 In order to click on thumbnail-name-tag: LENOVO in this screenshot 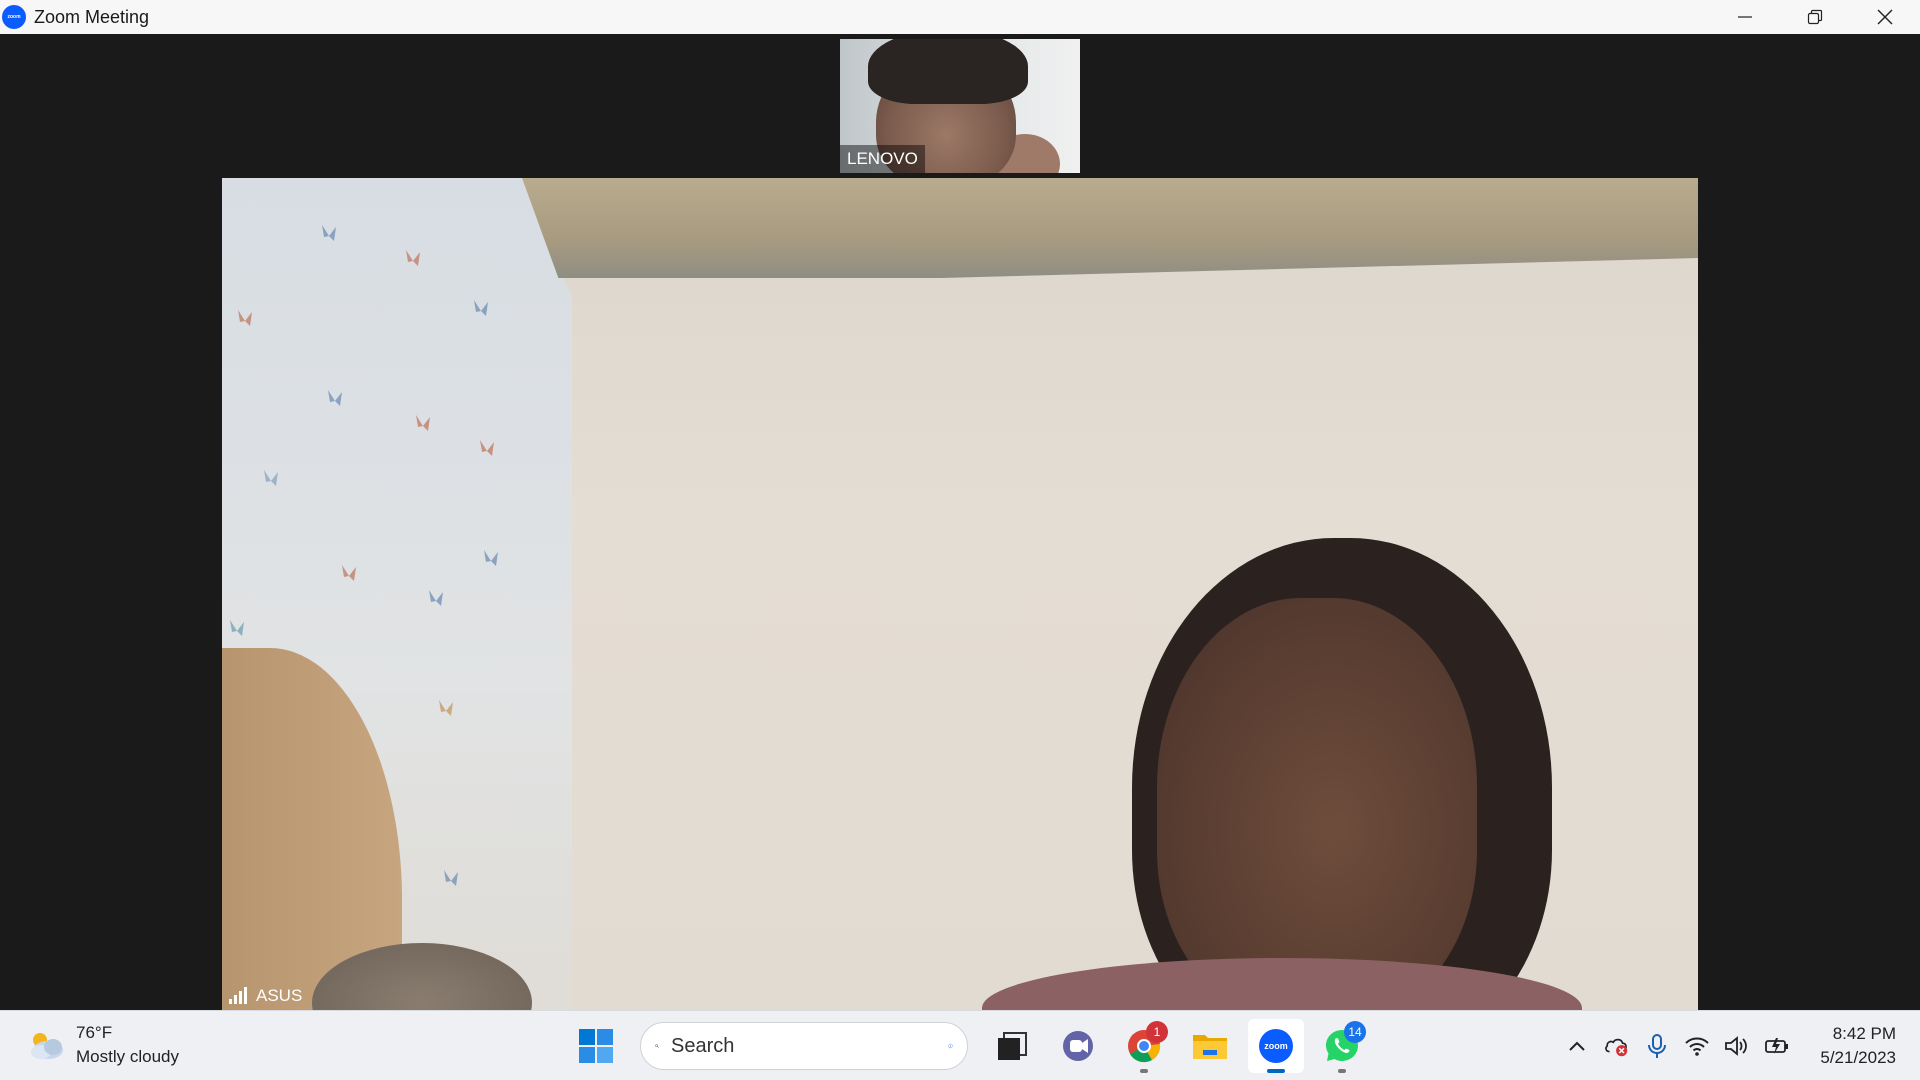, I will do `click(882, 159)`.